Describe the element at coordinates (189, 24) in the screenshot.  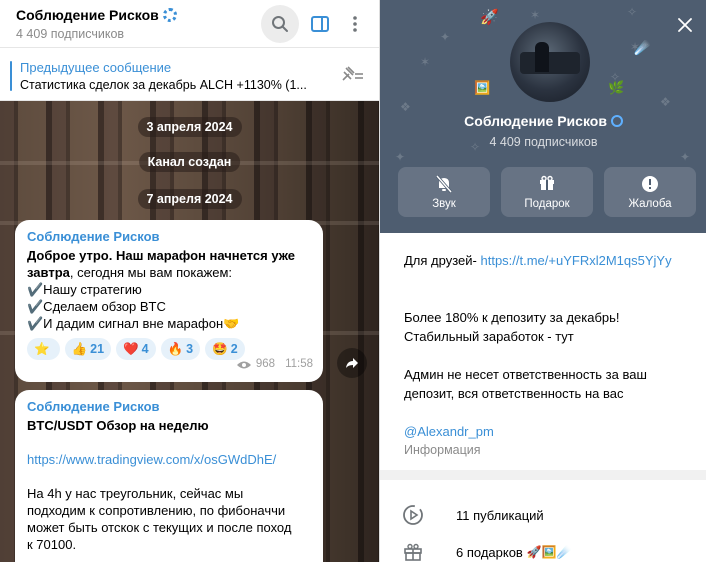
I see `chat-header: Соблюдение Рисков 4 409 подписчиков` at that location.